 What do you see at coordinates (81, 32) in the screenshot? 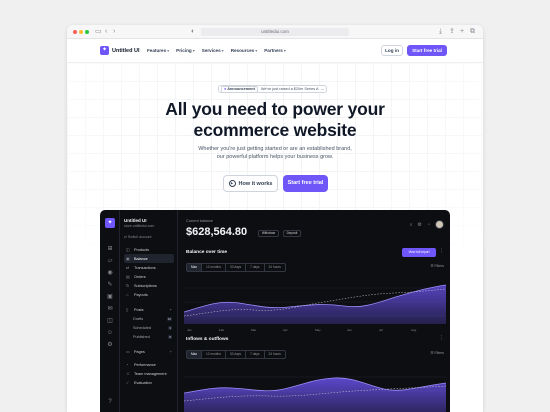
I see `minimize-window-button` at bounding box center [81, 32].